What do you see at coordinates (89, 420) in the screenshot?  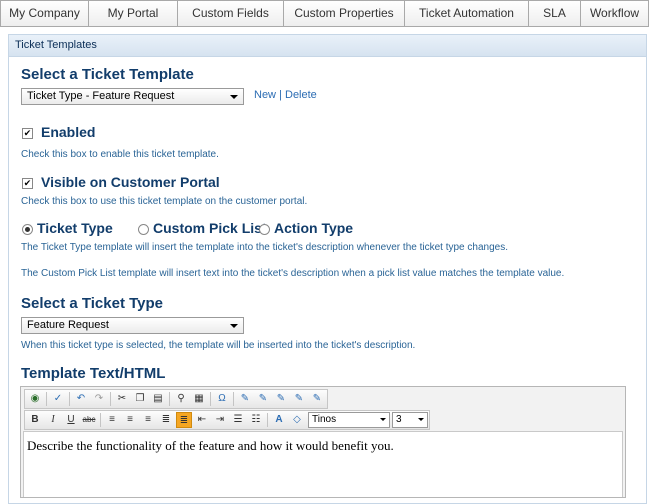 I see `strikethrough-icon: abc` at bounding box center [89, 420].